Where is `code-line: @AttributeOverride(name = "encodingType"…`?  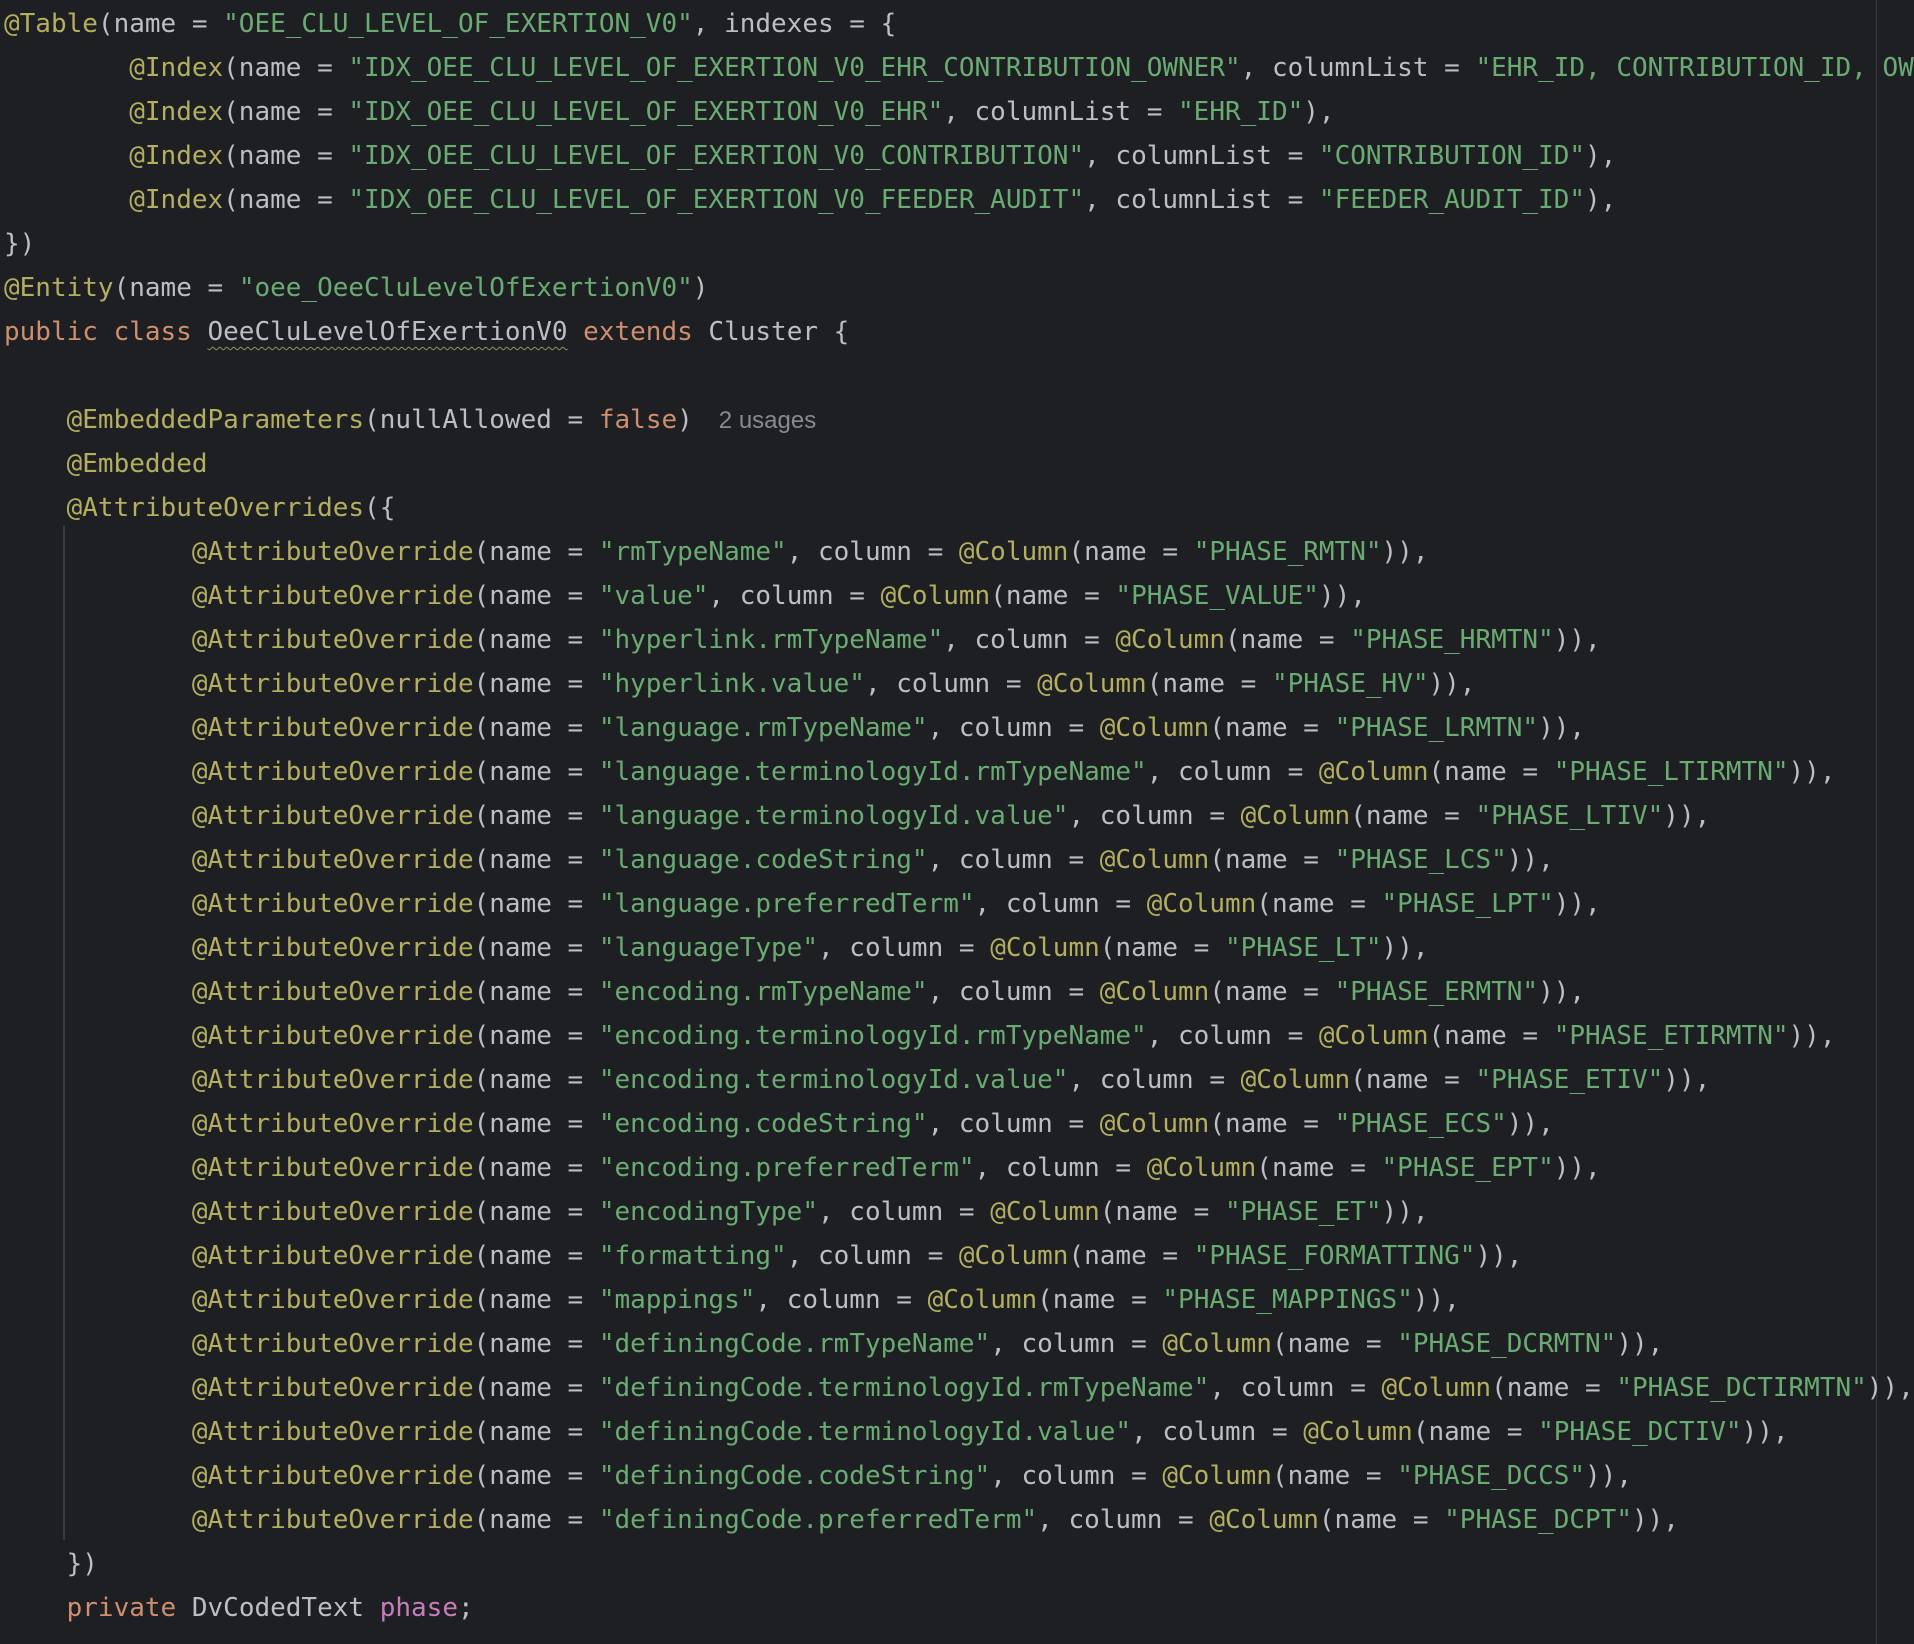 code-line: @AttributeOverride(name = "encodingType"… is located at coordinates (959, 1212).